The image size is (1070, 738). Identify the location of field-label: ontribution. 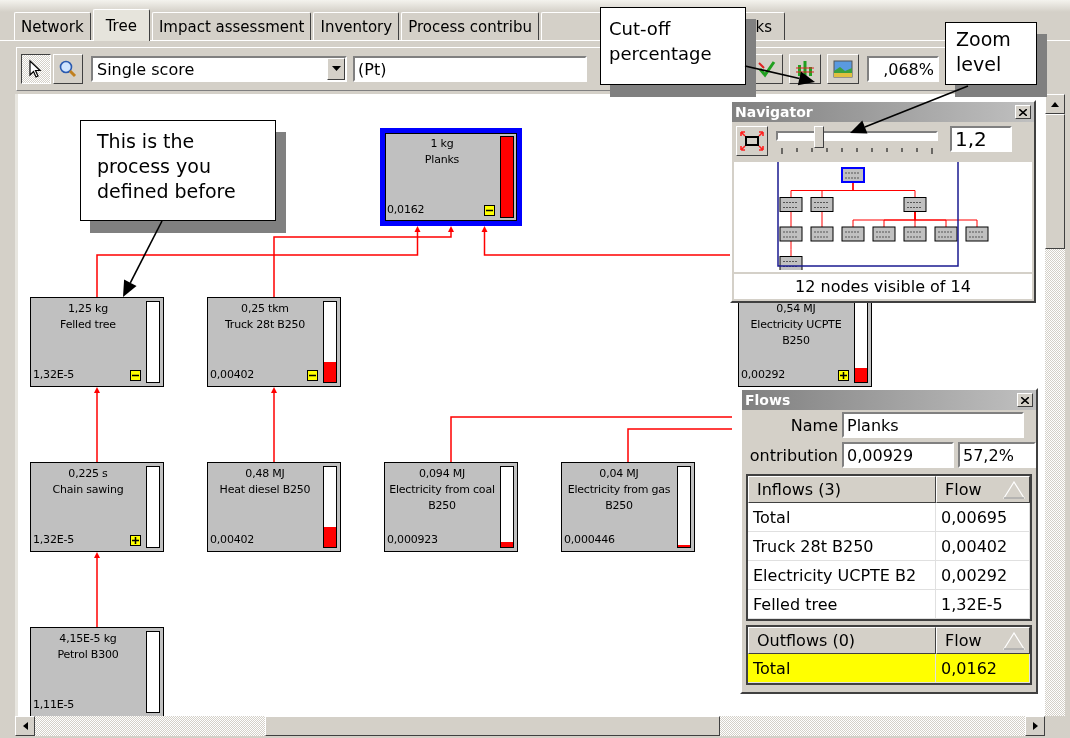
(793, 455).